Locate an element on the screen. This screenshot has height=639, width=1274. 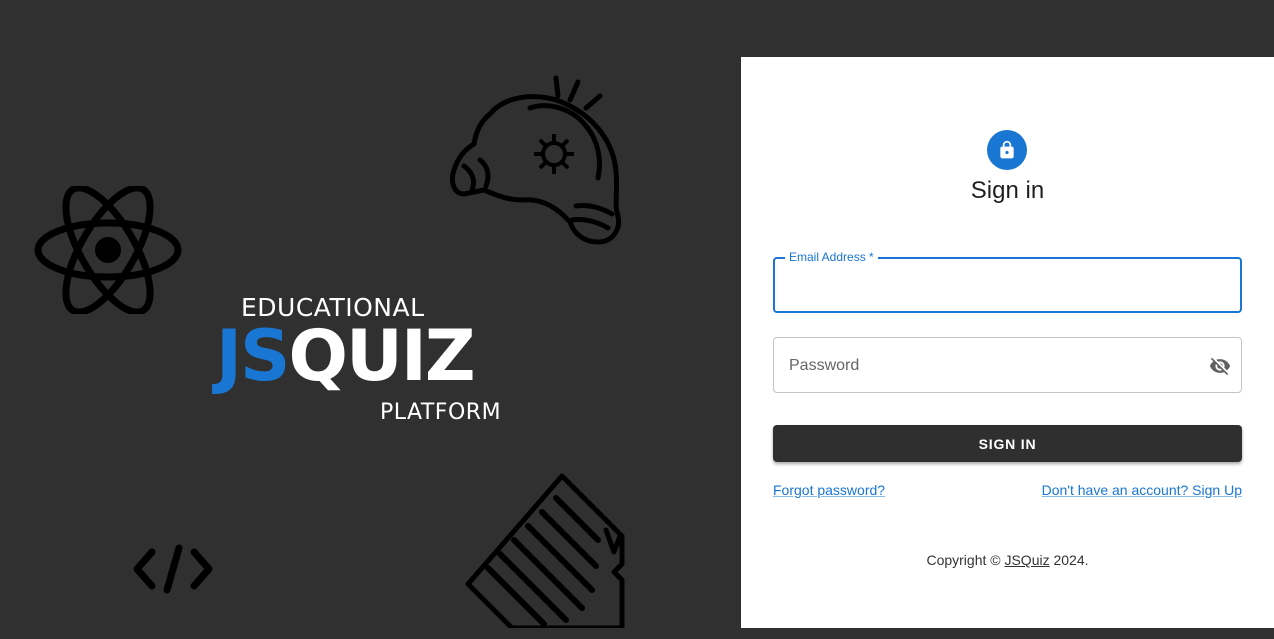
signup-link: Don't have an account? Sign Up is located at coordinates (1142, 490).